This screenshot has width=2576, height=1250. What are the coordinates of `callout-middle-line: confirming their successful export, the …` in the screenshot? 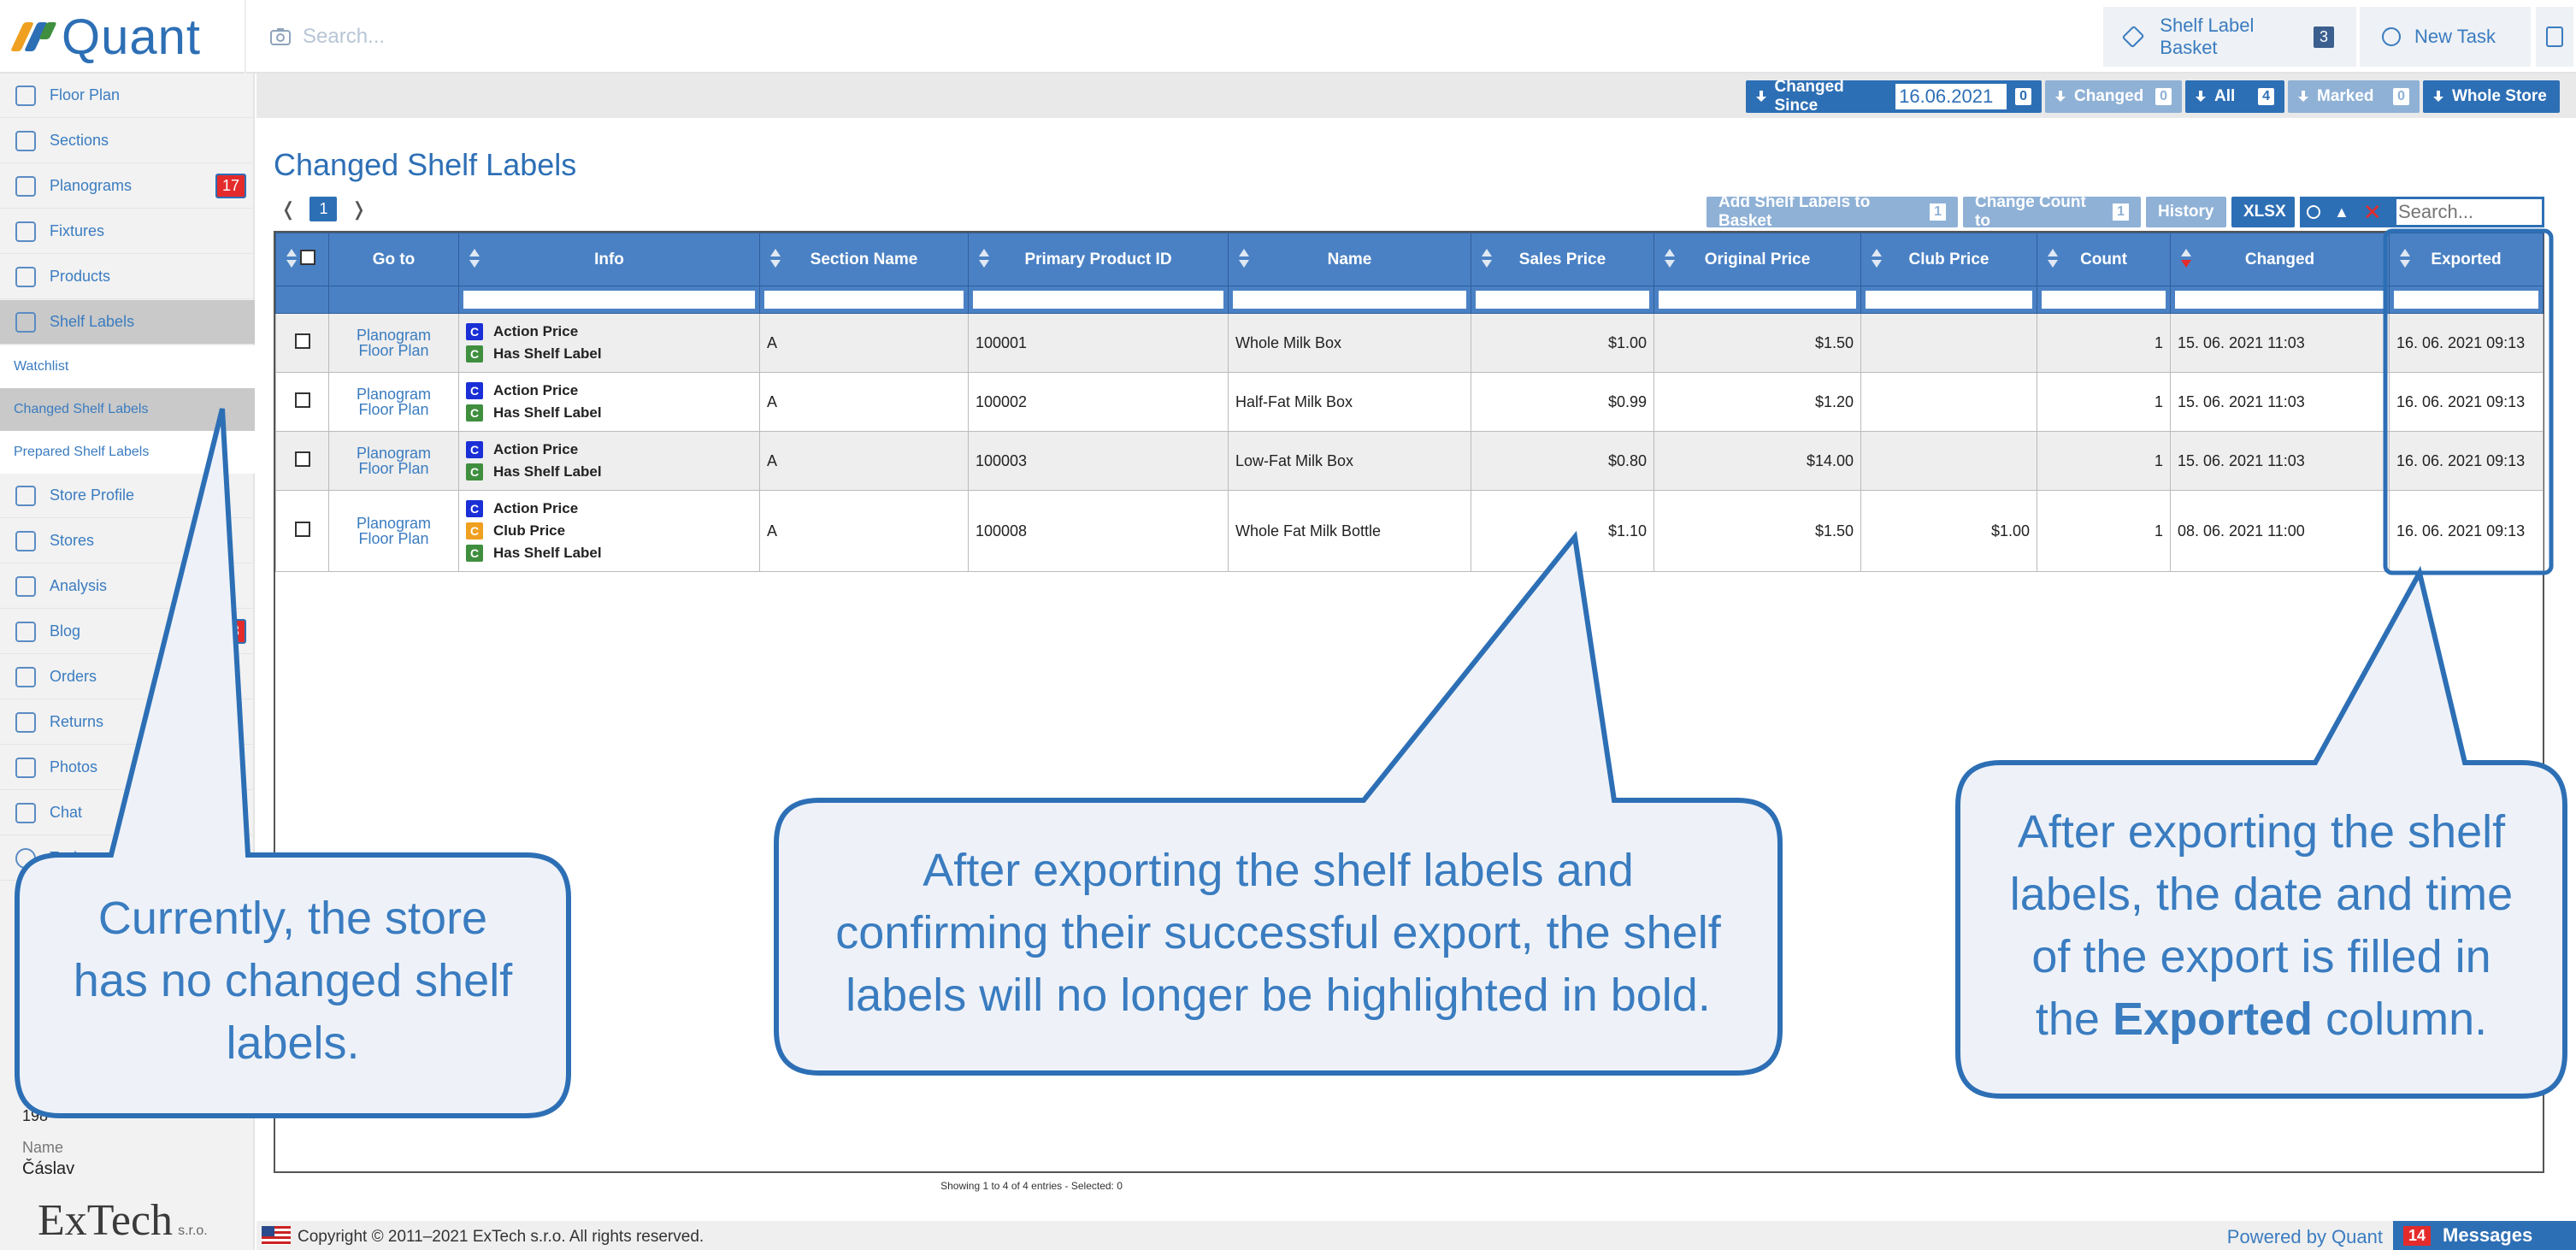 It's located at (1278, 933).